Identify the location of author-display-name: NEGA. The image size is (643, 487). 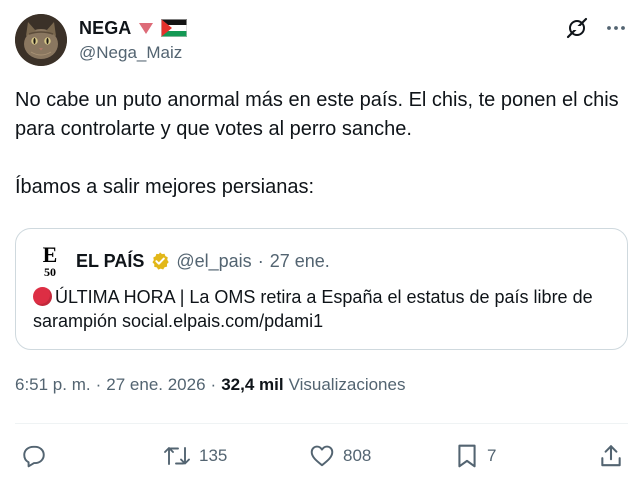
(105, 28).